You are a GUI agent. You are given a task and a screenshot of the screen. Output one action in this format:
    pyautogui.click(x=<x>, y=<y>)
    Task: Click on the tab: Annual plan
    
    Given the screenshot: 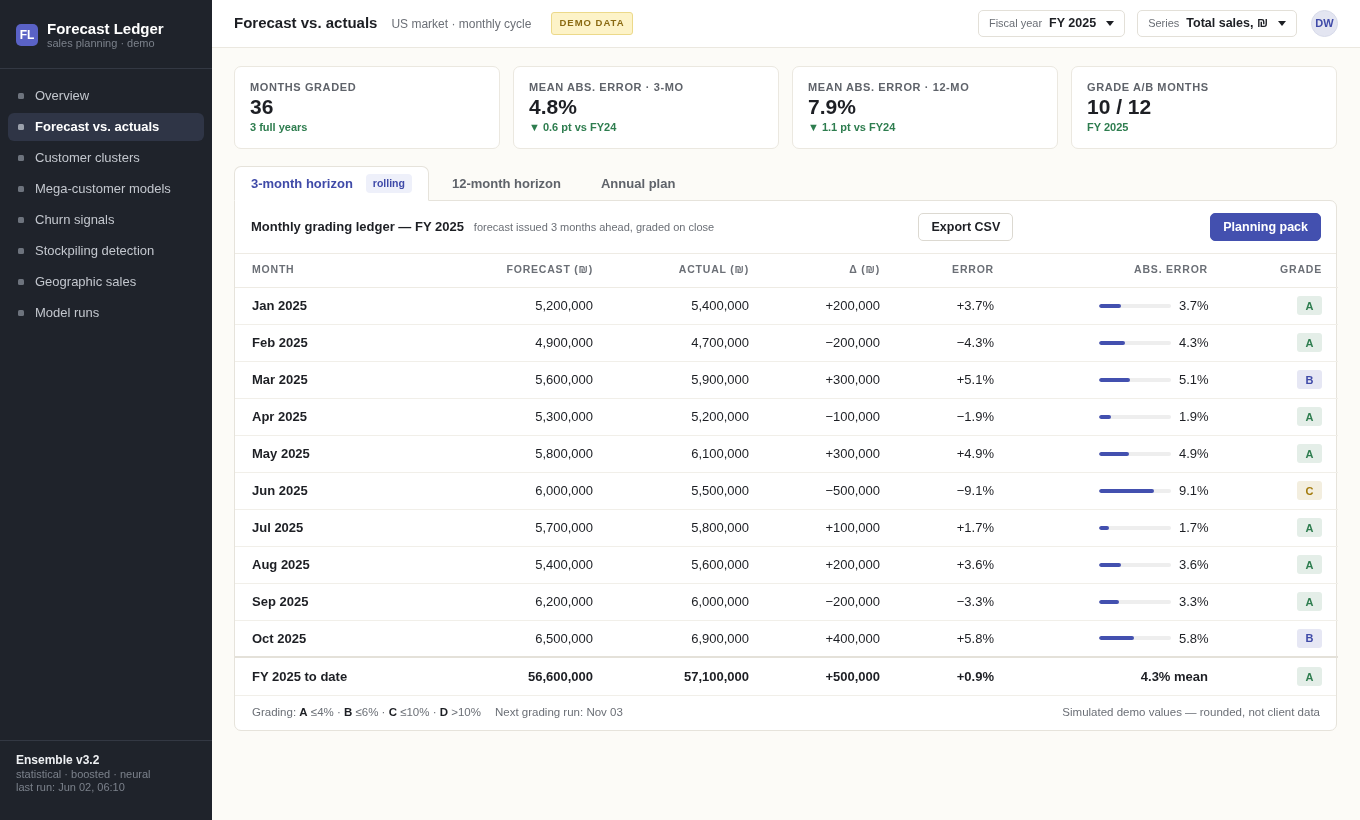 What is the action you would take?
    pyautogui.click(x=638, y=183)
    